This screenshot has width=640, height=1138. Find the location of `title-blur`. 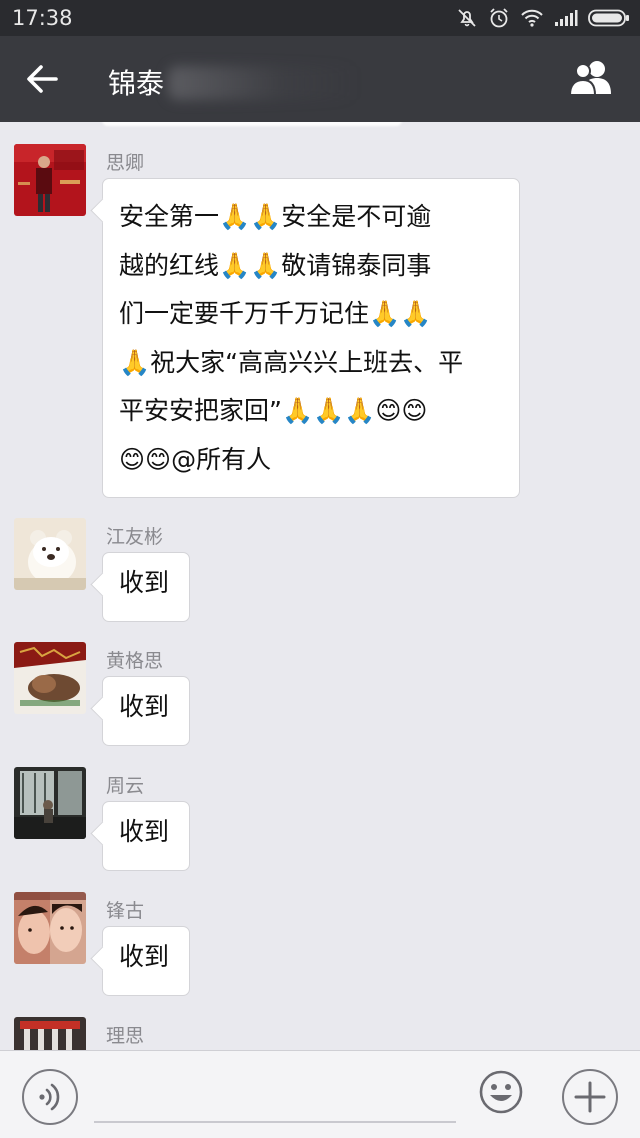

title-blur is located at coordinates (263, 83).